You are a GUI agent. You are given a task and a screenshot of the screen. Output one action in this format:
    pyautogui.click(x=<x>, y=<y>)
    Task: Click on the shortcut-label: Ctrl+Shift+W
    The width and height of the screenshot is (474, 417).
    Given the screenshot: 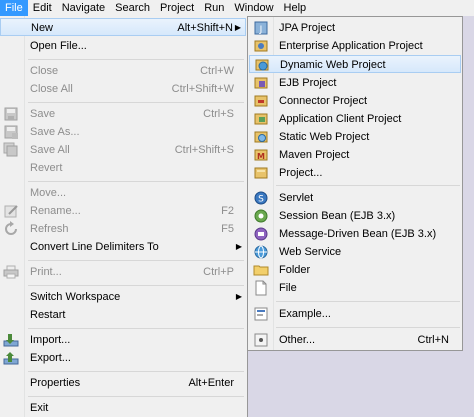 What is the action you would take?
    pyautogui.click(x=202, y=89)
    